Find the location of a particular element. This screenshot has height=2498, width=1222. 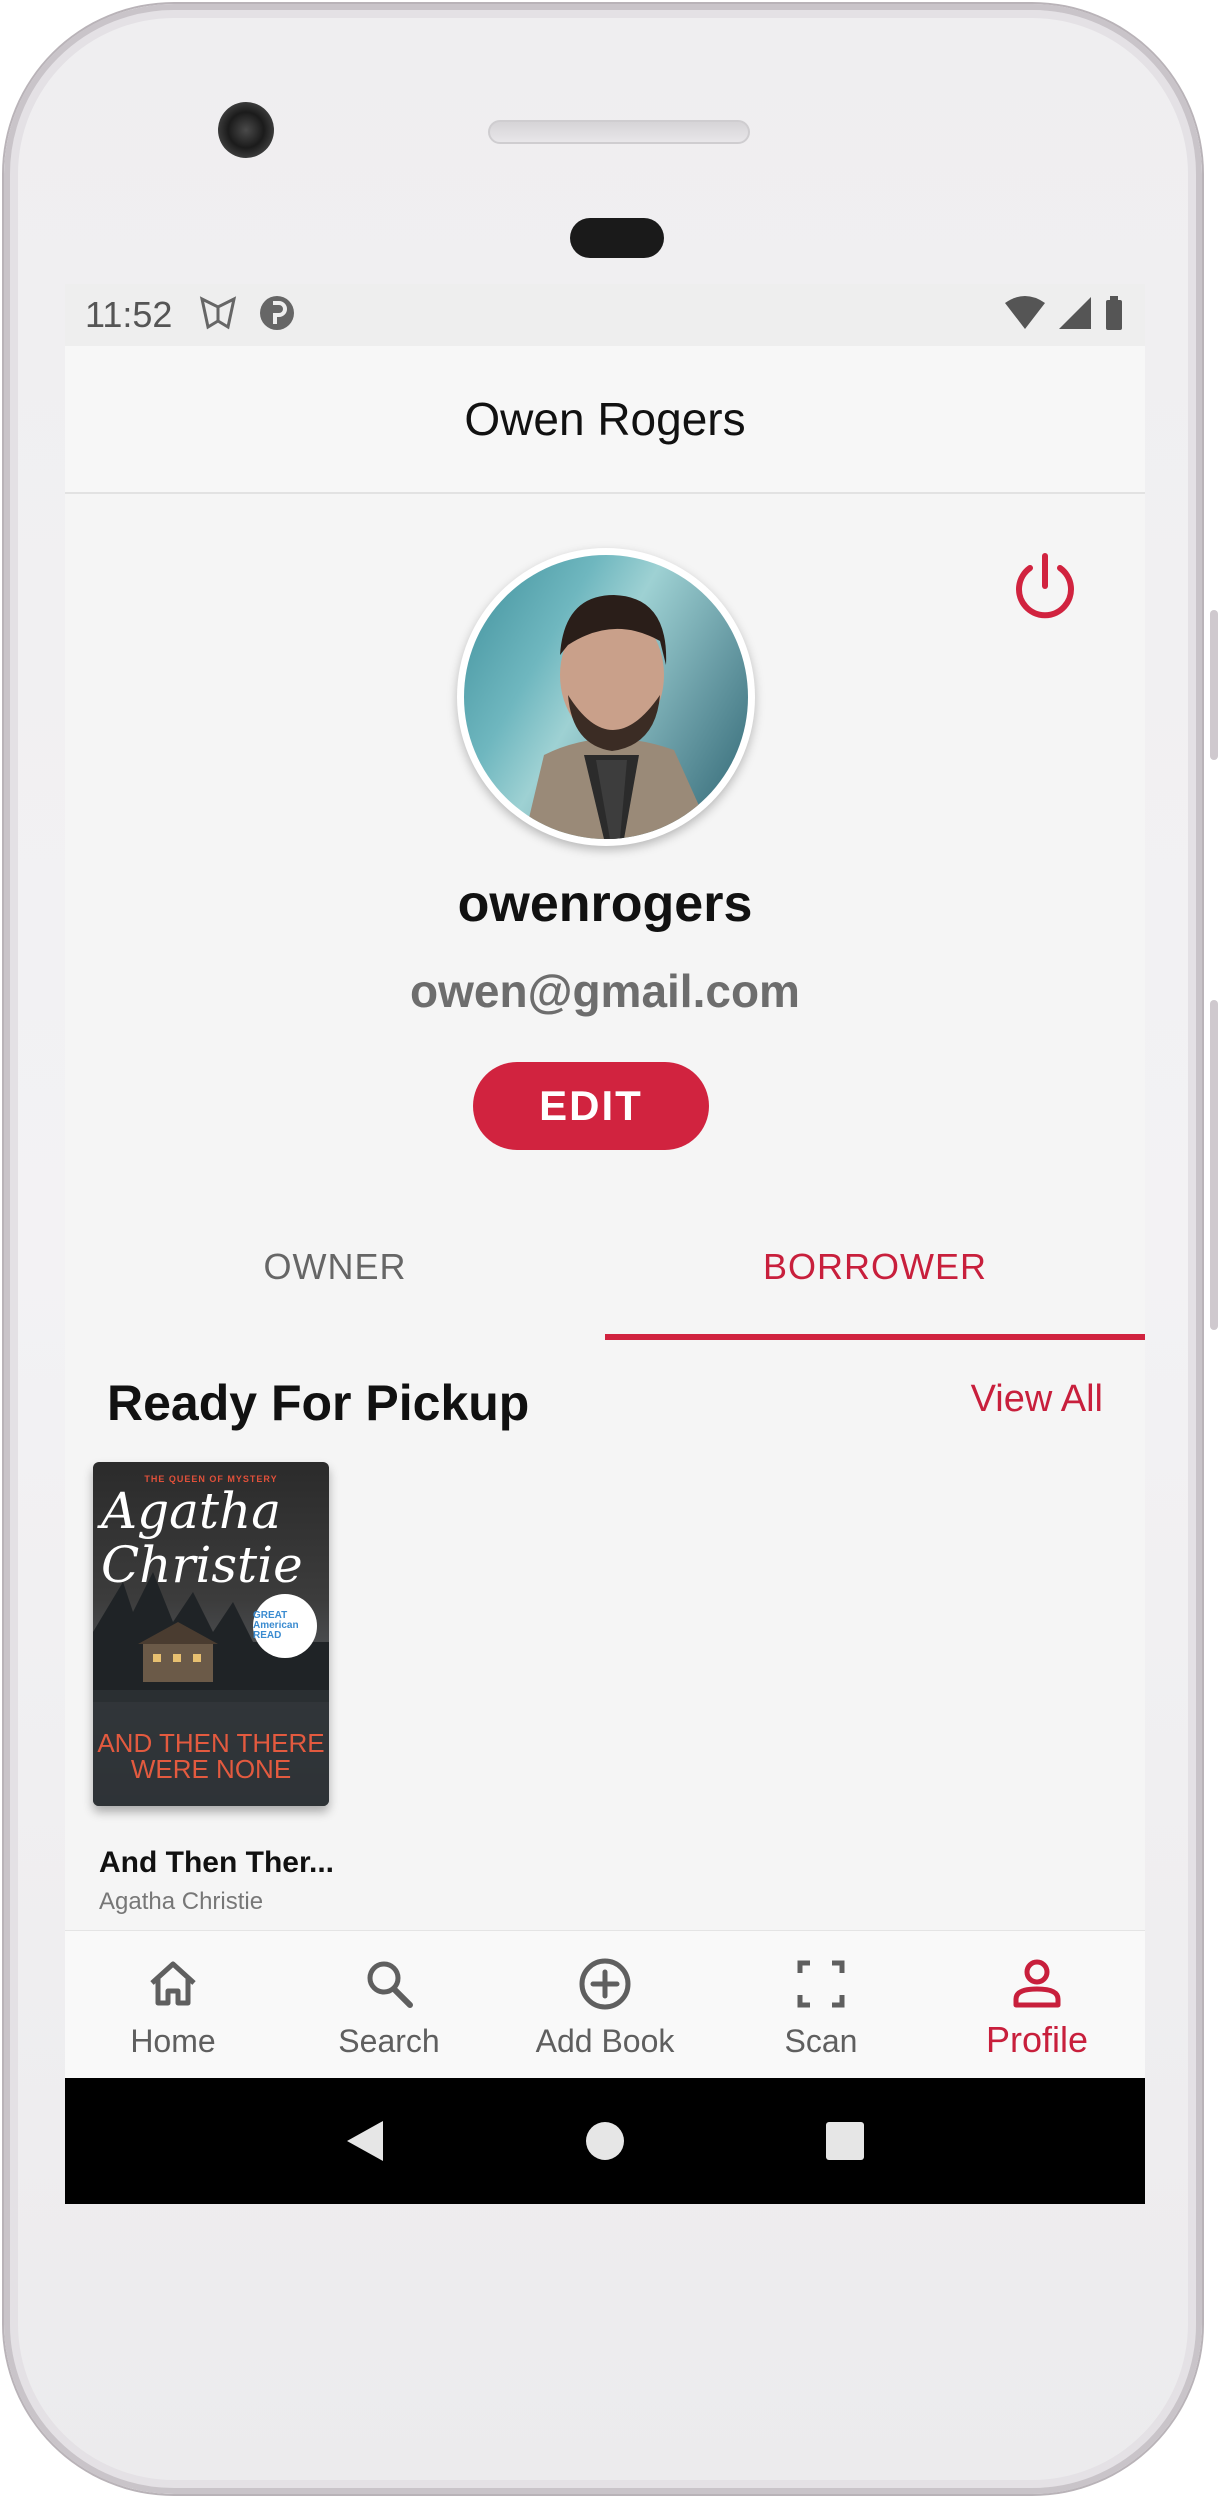

nav-scan: Scan is located at coordinates (821, 2004).